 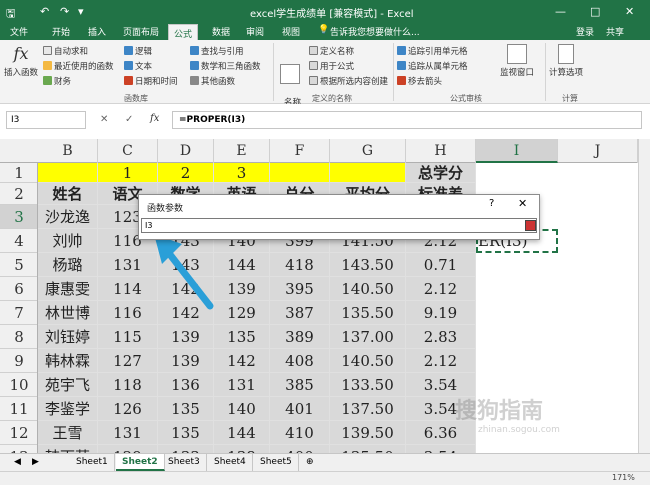 I want to click on row-header: 9, so click(x=18, y=361).